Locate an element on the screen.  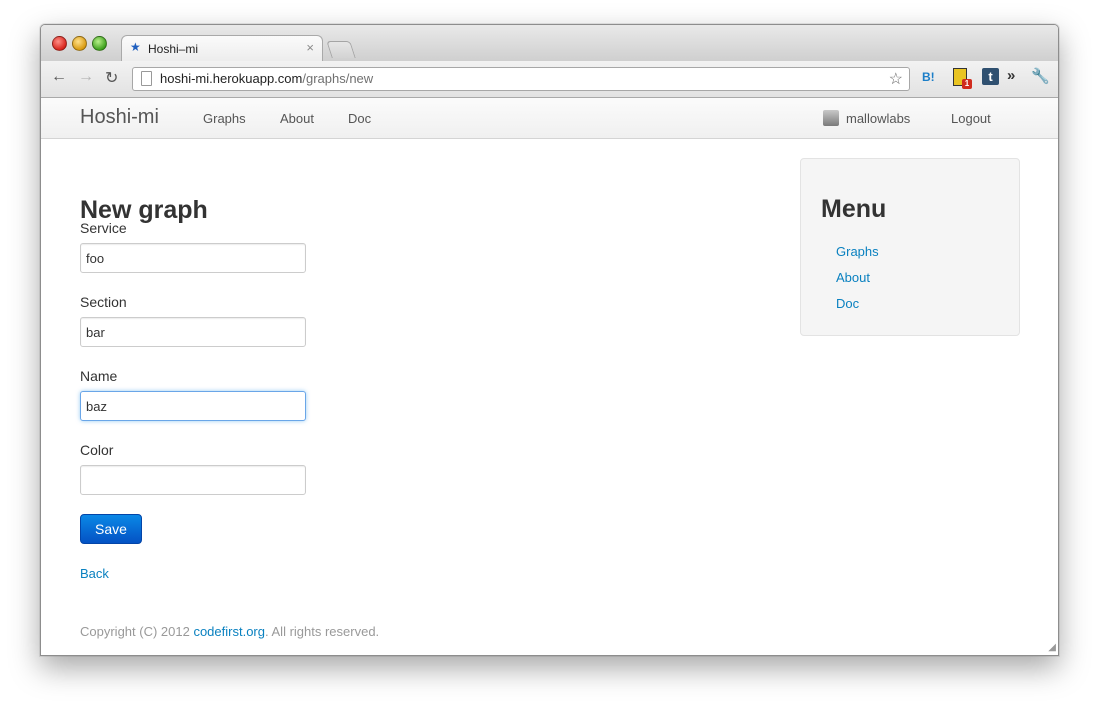
save-button: Save is located at coordinates (111, 529).